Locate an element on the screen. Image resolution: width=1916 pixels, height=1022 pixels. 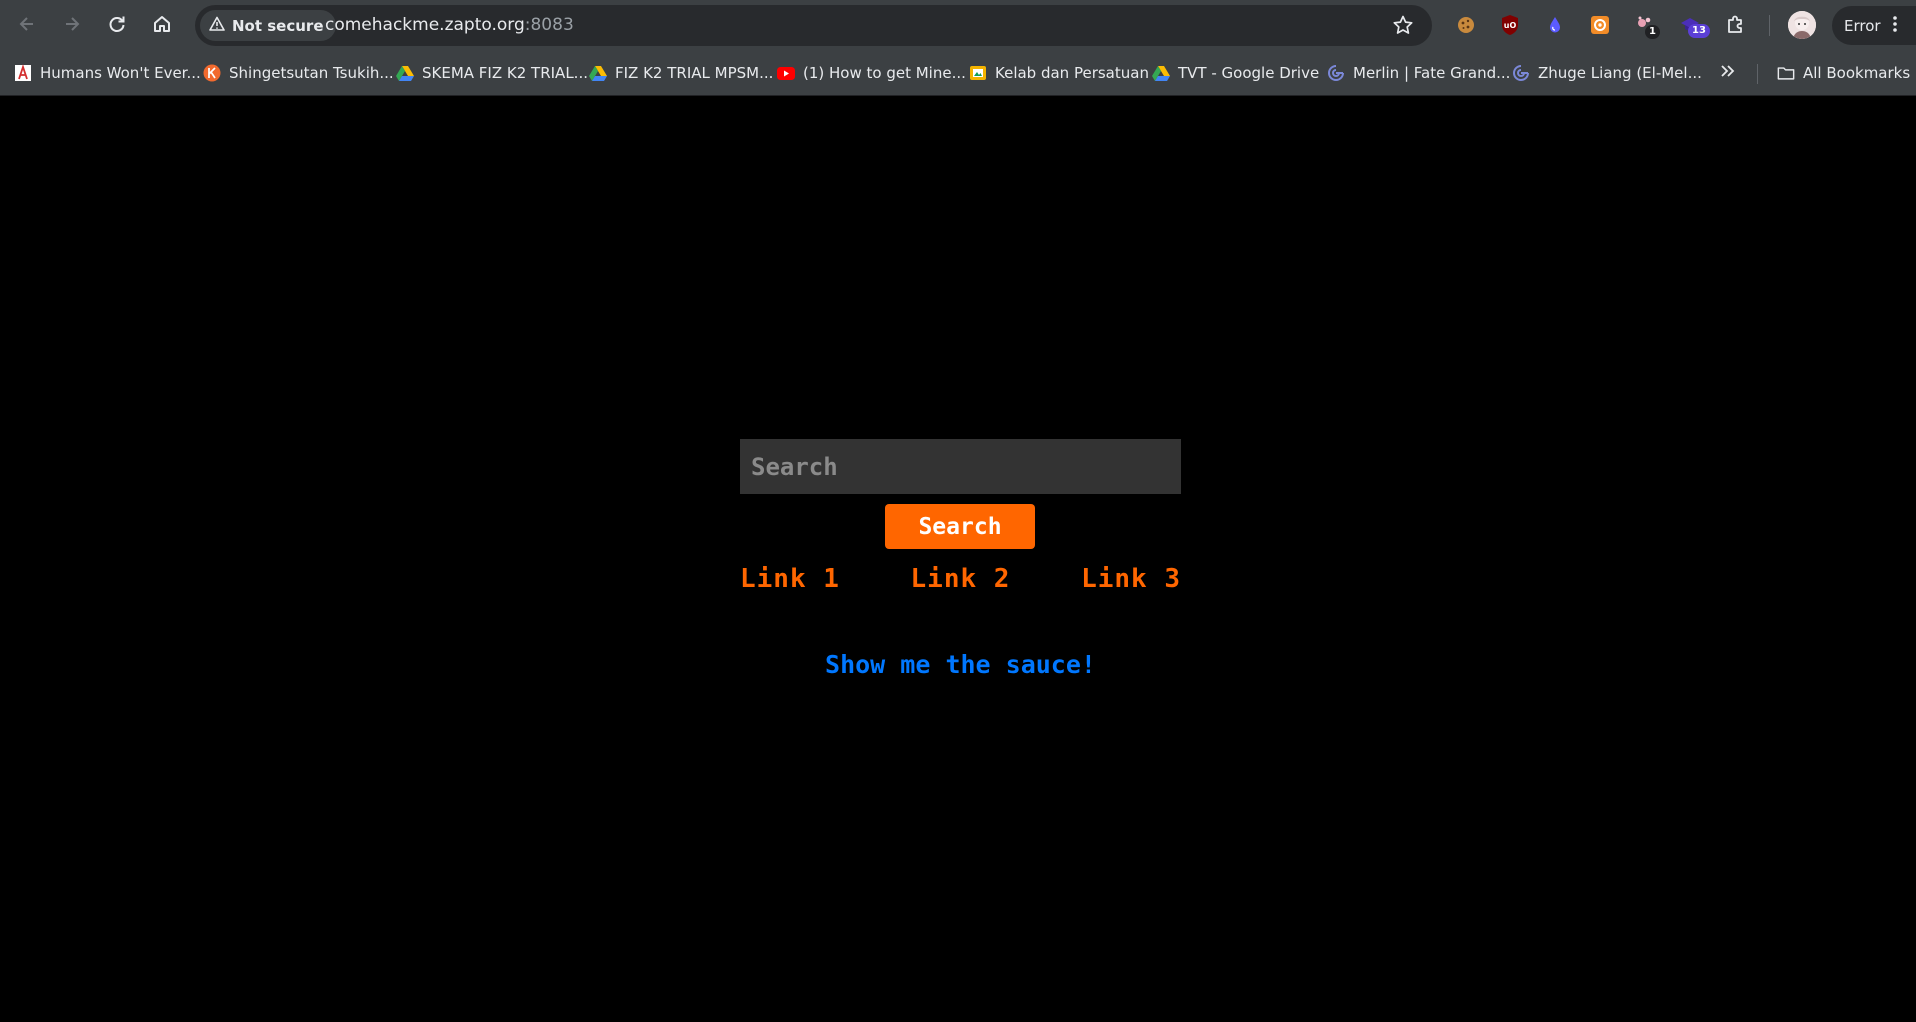
security-label: Not secure is located at coordinates (278, 25).